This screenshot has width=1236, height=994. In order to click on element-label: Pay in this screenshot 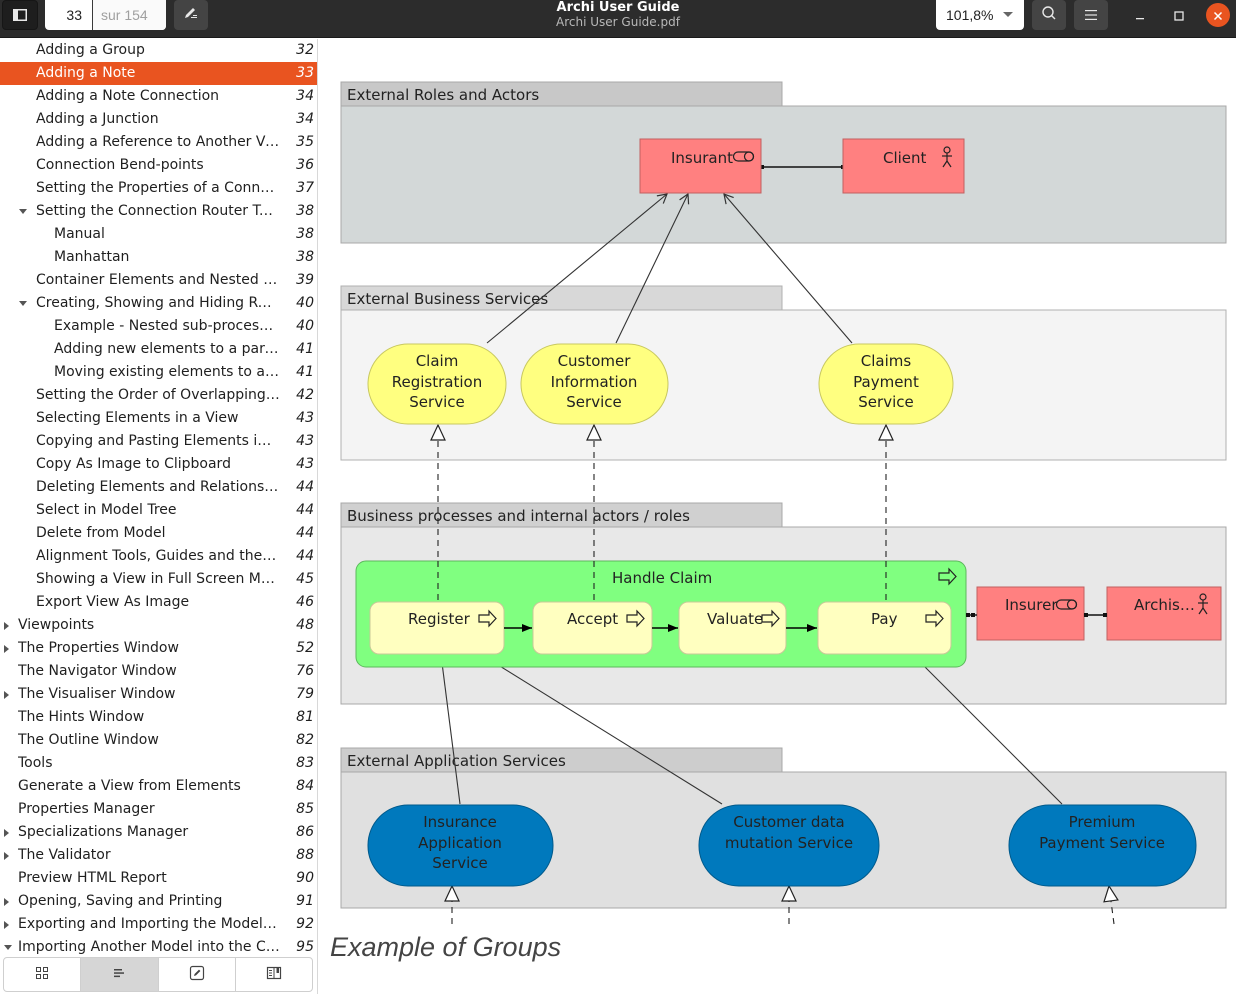, I will do `click(884, 619)`.